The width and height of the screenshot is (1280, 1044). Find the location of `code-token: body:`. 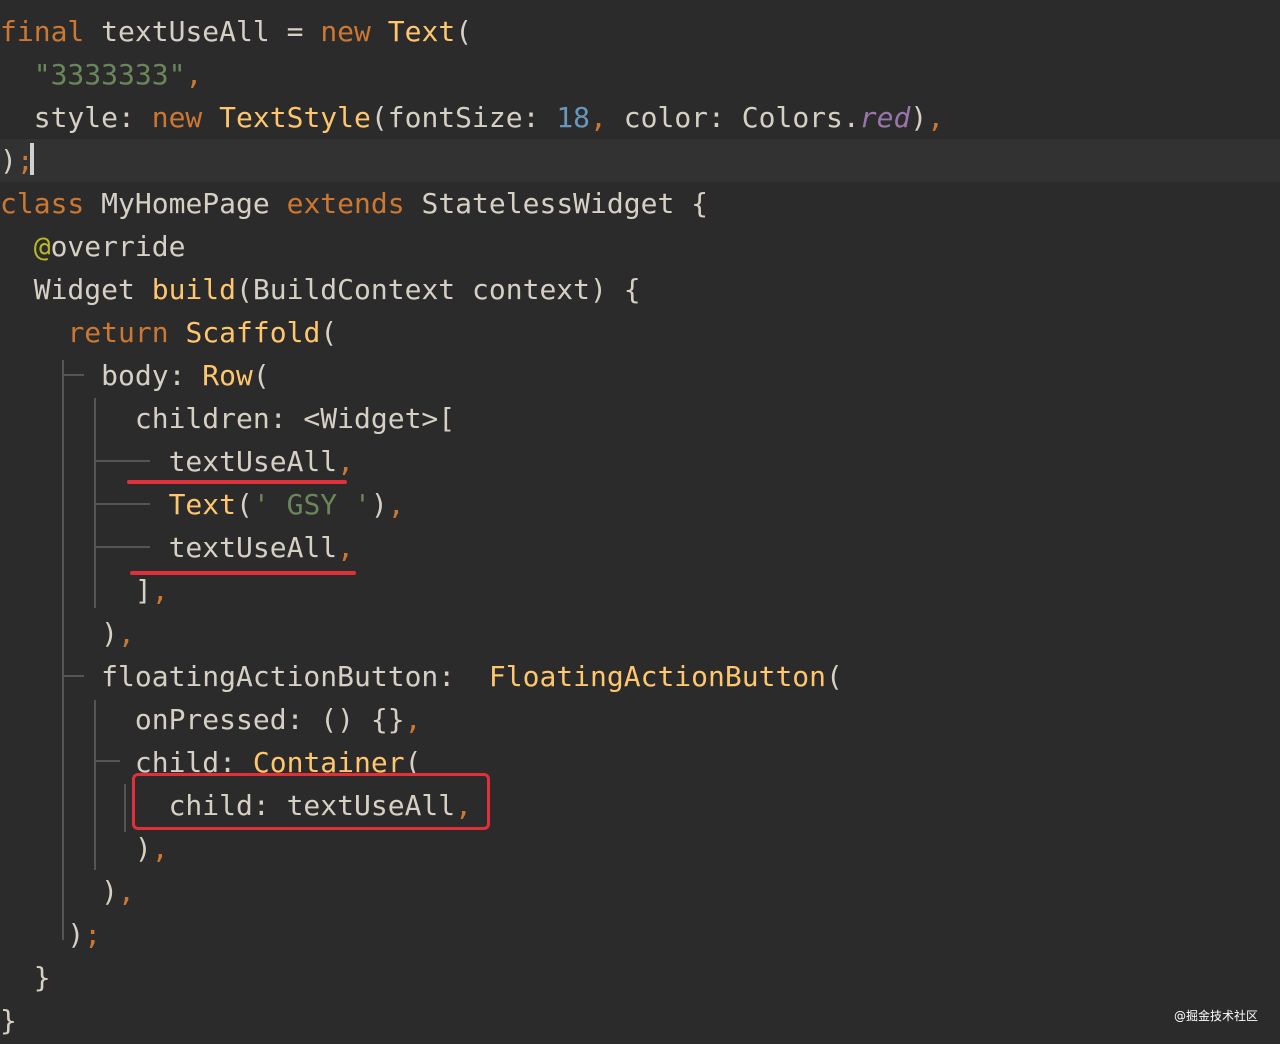

code-token: body: is located at coordinates (101, 375).